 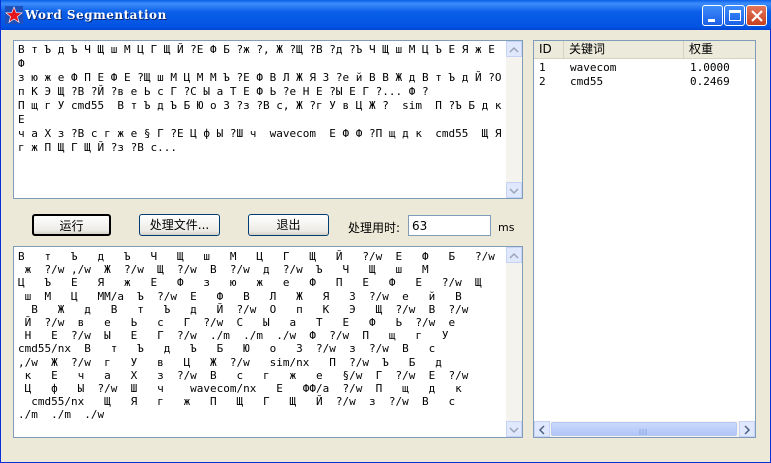 I want to click on output-line: Ц Ъ Е Я ж Е Ф з ю ж е Ф П Е Ф Е ?/w Щ, so click(x=250, y=283).